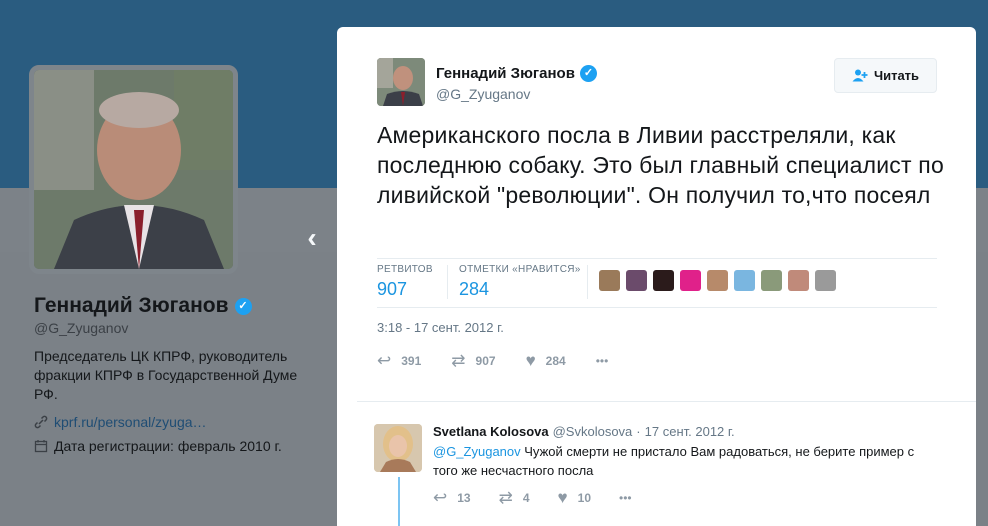  I want to click on retweets-stat: РЕТВИТОВ 907, so click(405, 282).